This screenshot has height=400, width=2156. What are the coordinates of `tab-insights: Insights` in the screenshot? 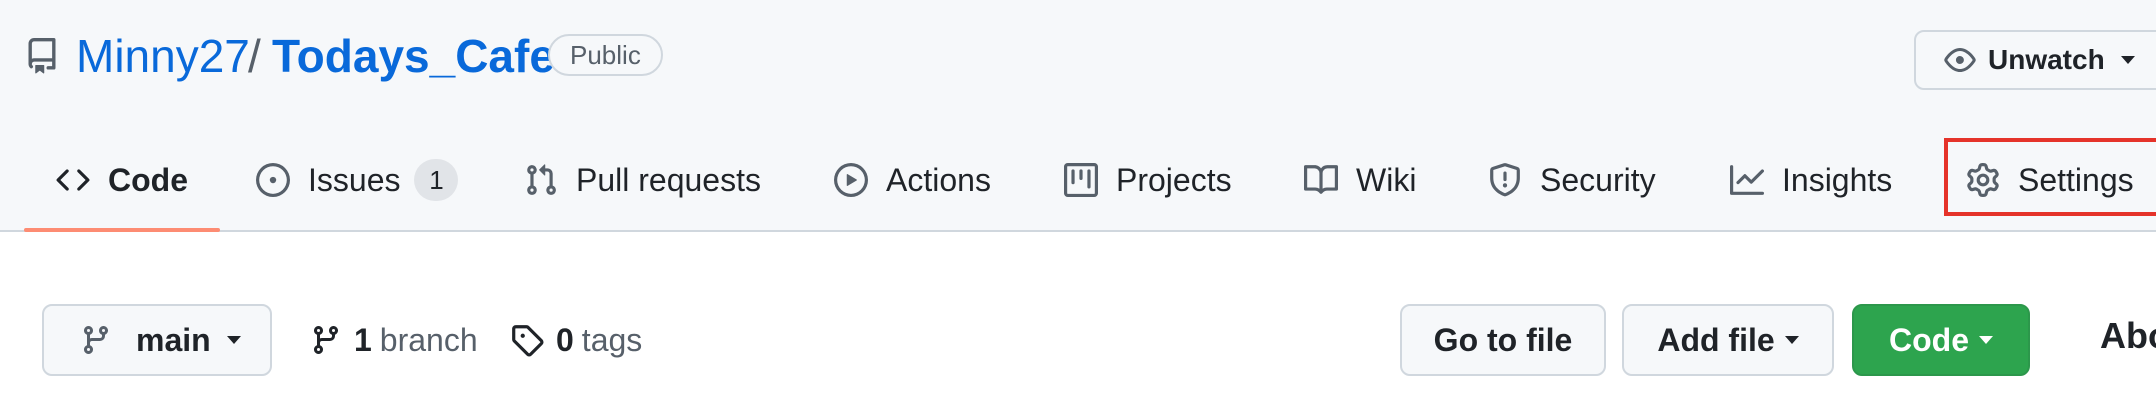 It's located at (1811, 180).